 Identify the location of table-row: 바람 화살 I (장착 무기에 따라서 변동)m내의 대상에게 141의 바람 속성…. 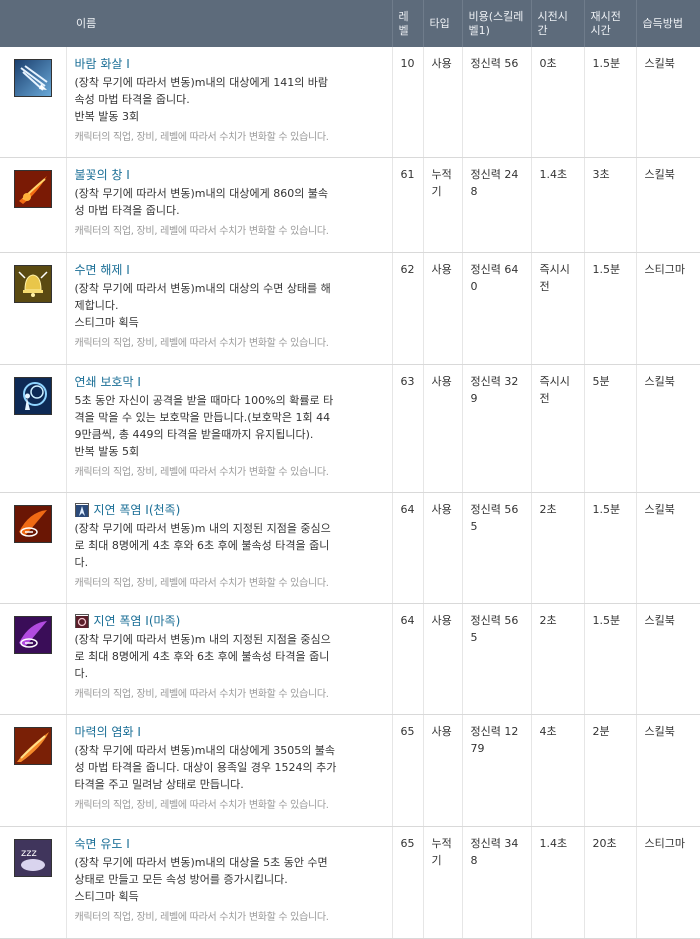
(350, 102).